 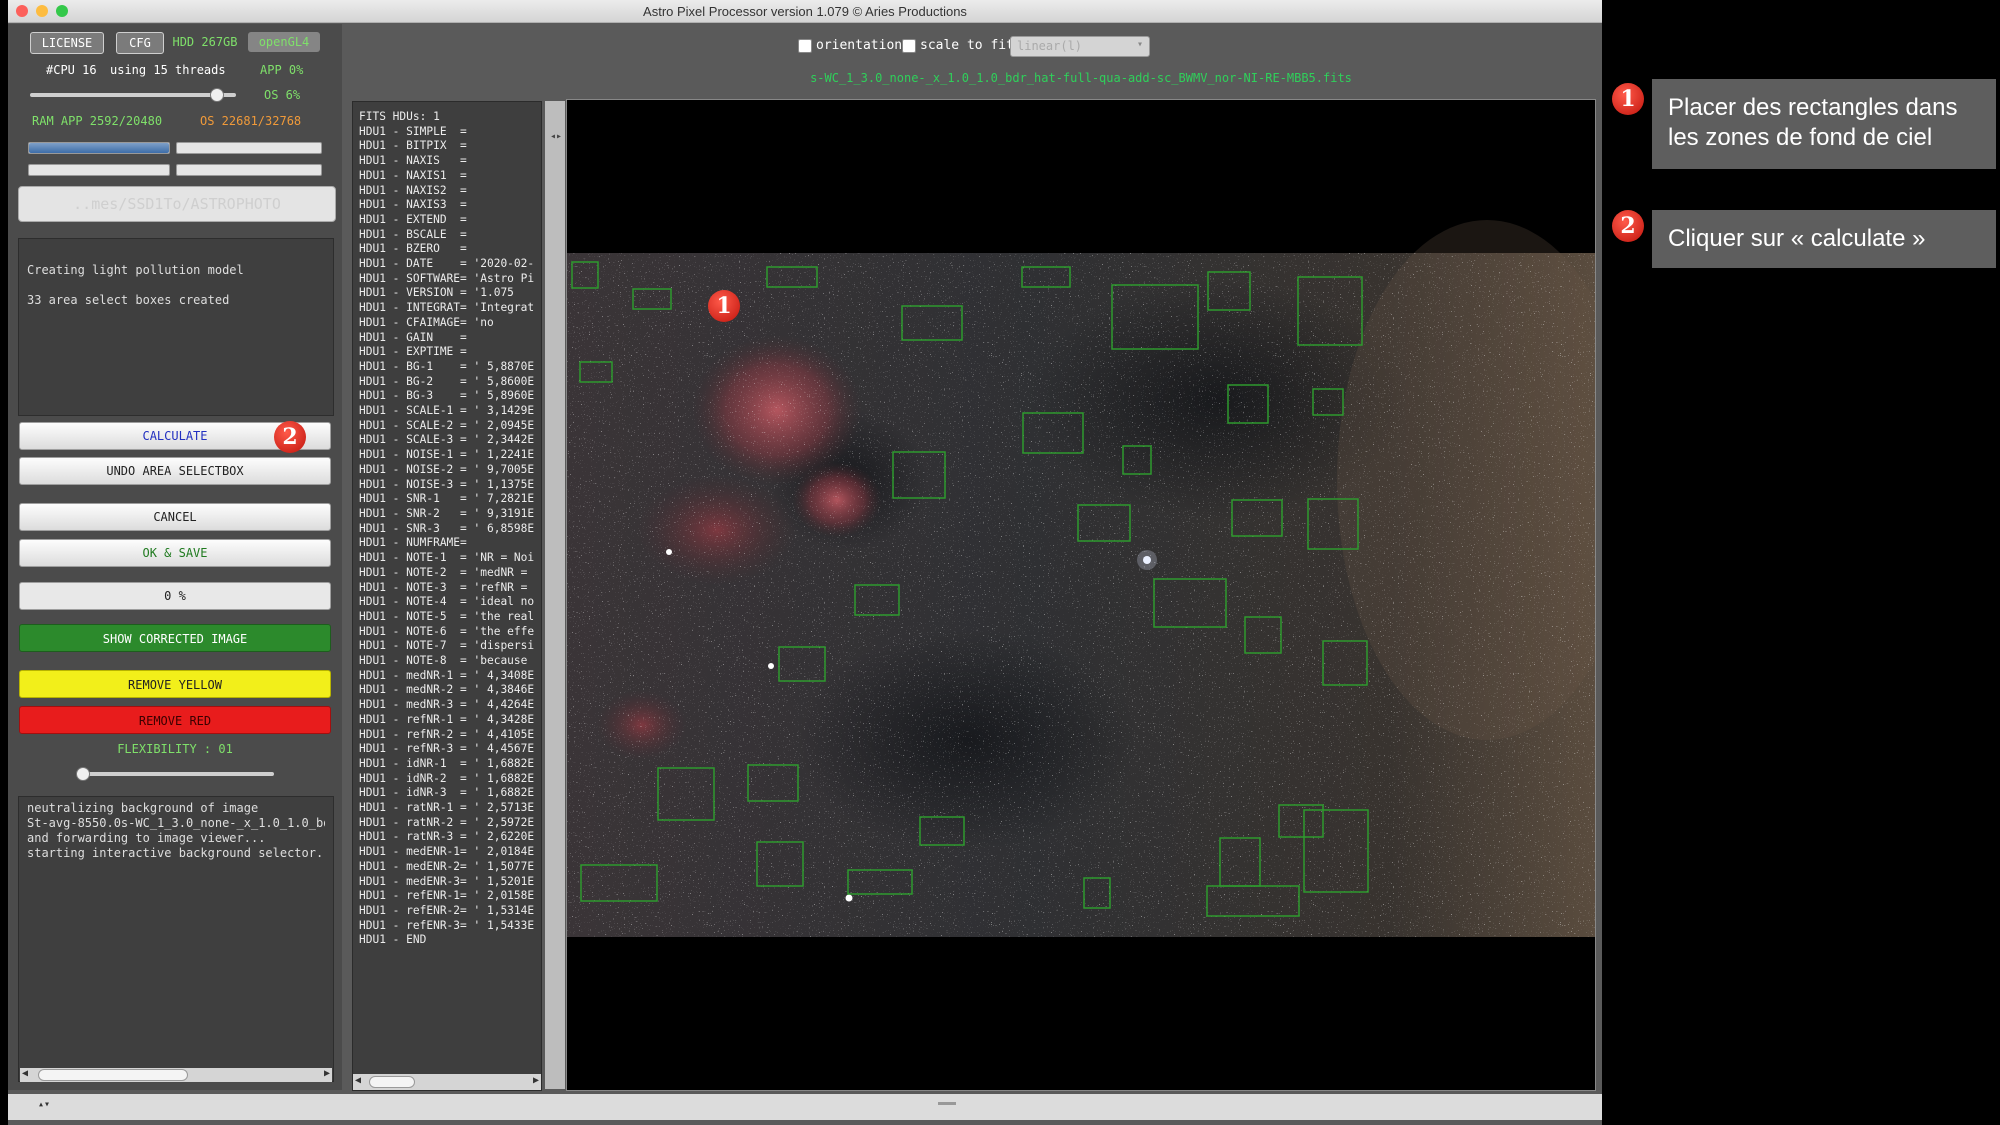 I want to click on fits-header-line: HDU1 - BG-2 = ' 5,8600E, so click(x=447, y=381).